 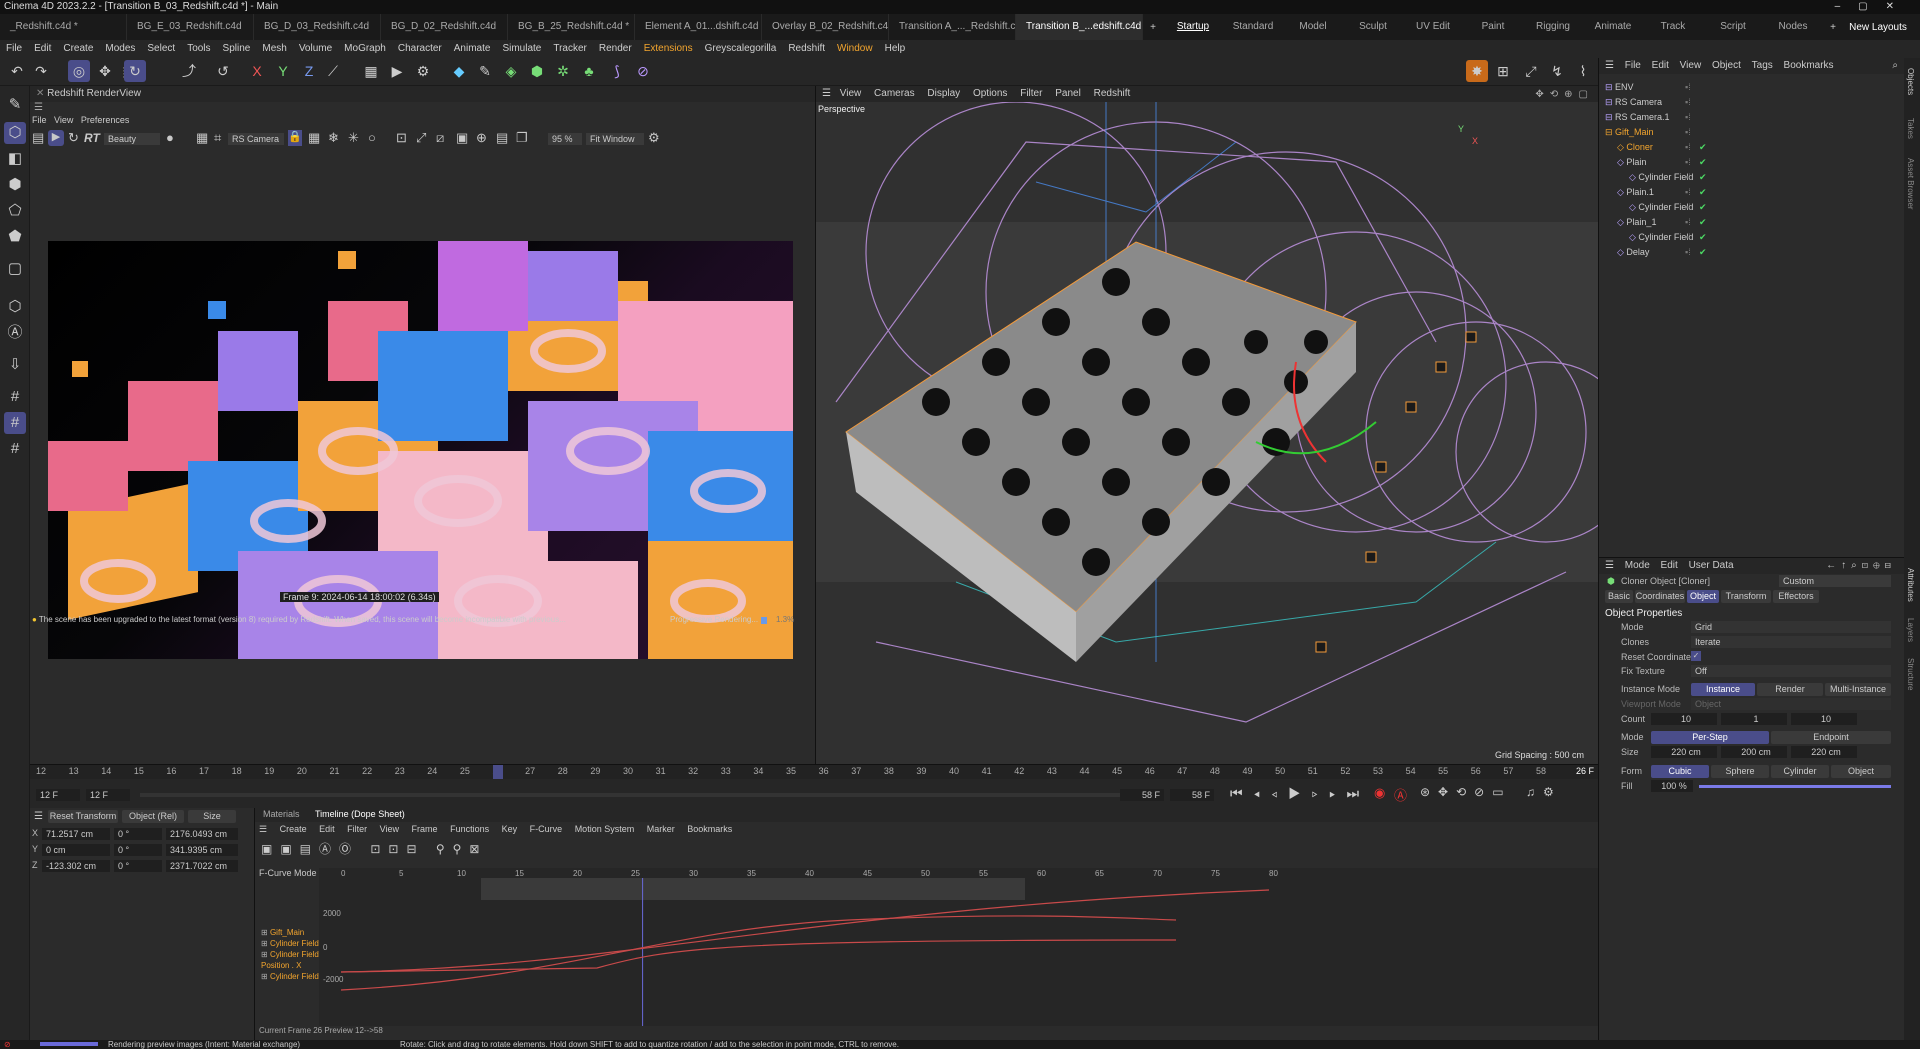 What do you see at coordinates (15, 211) in the screenshot?
I see `edges-mode-icon: ⬠` at bounding box center [15, 211].